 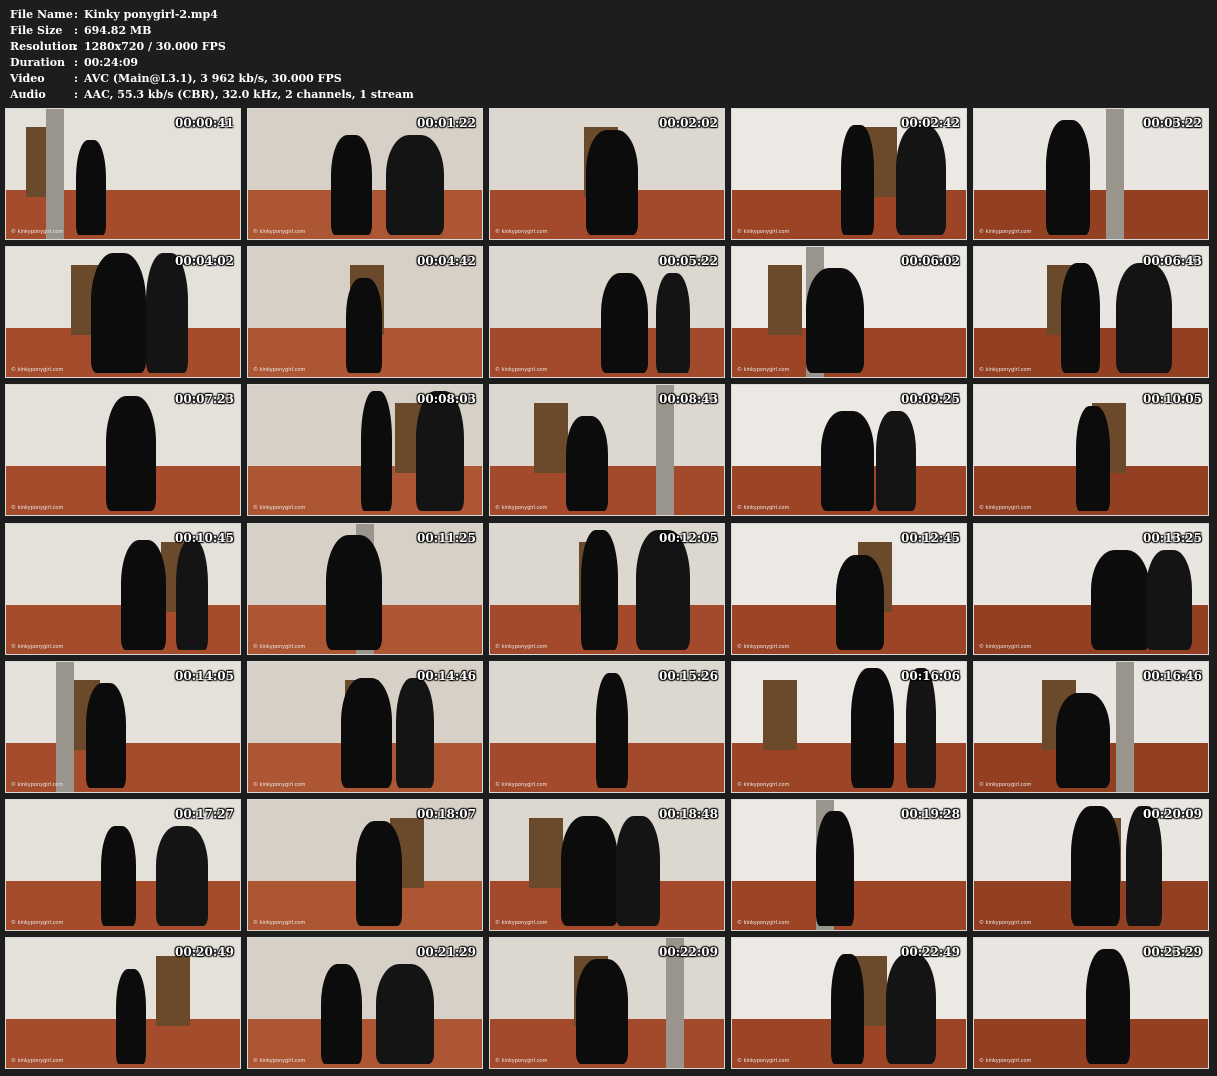 What do you see at coordinates (1091, 450) in the screenshot?
I see `video-thumbnail: 00:10:05 © kinkyponygirl.com` at bounding box center [1091, 450].